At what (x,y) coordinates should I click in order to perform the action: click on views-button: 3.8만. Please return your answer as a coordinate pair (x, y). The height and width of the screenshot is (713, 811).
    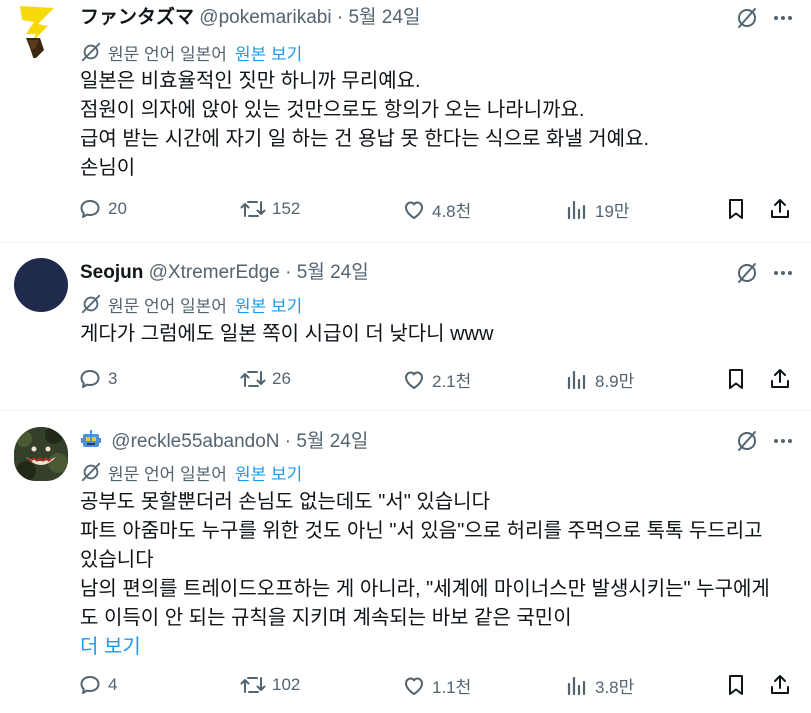
    Looking at the image, I should click on (599, 685).